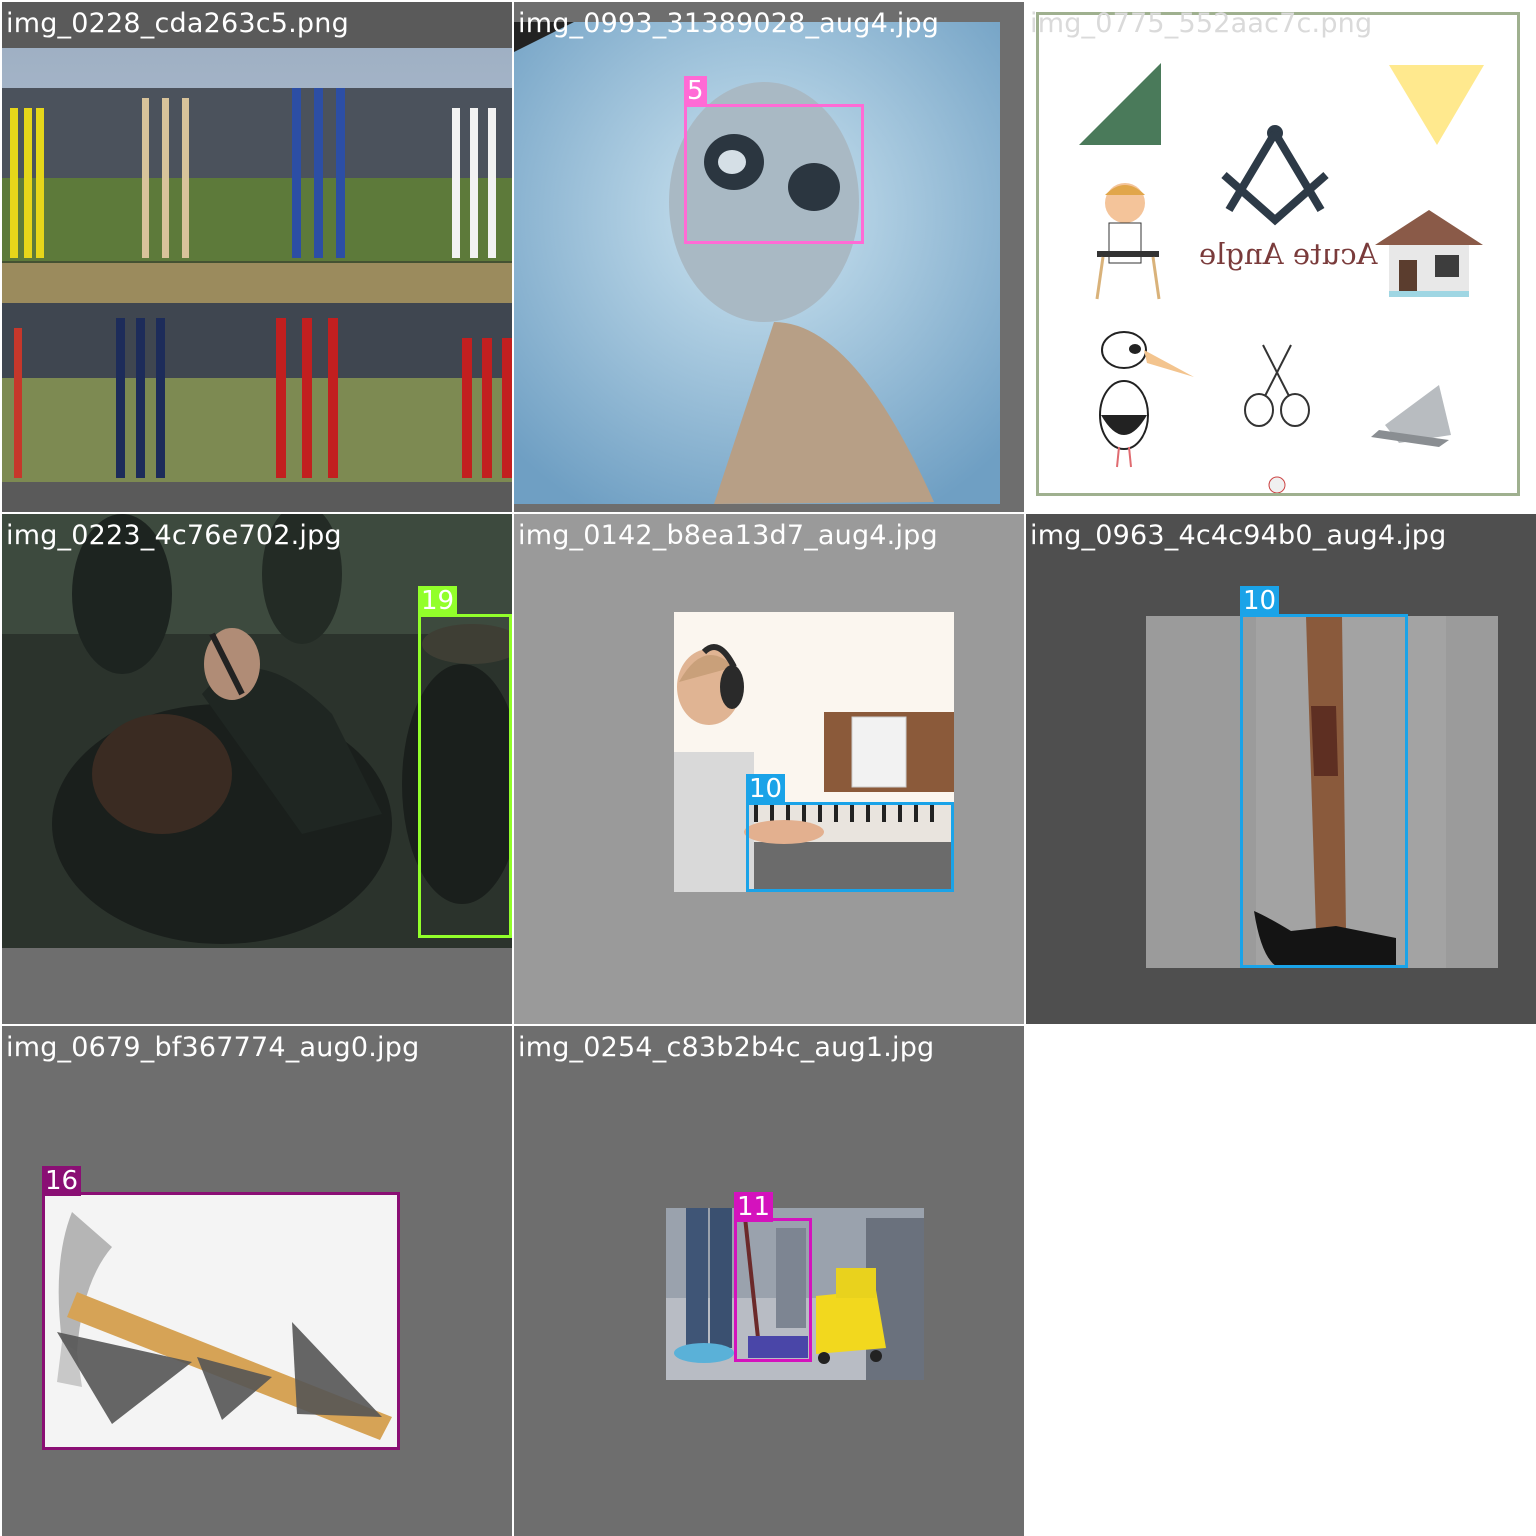 This screenshot has width=1536, height=1536. I want to click on tile-piano: 10 img_0142_b8ea13d7_aug4.jpg, so click(769, 769).